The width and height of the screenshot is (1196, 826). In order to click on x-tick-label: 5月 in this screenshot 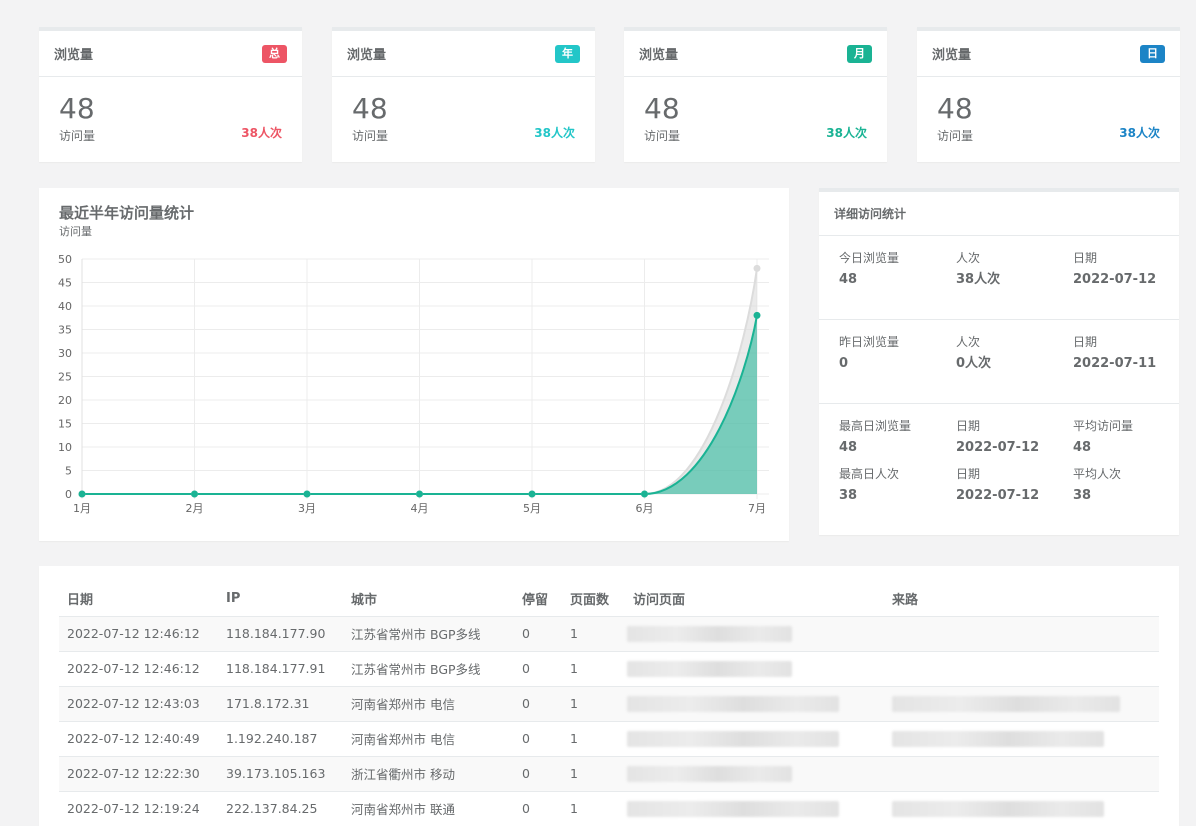, I will do `click(532, 508)`.